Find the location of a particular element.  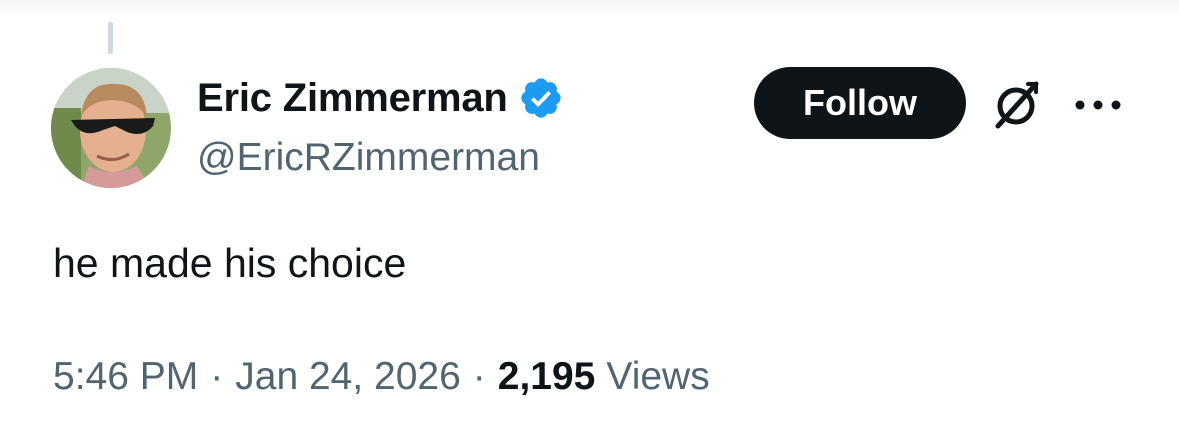

tweet-date: Jan 24, 2026 is located at coordinates (348, 377).